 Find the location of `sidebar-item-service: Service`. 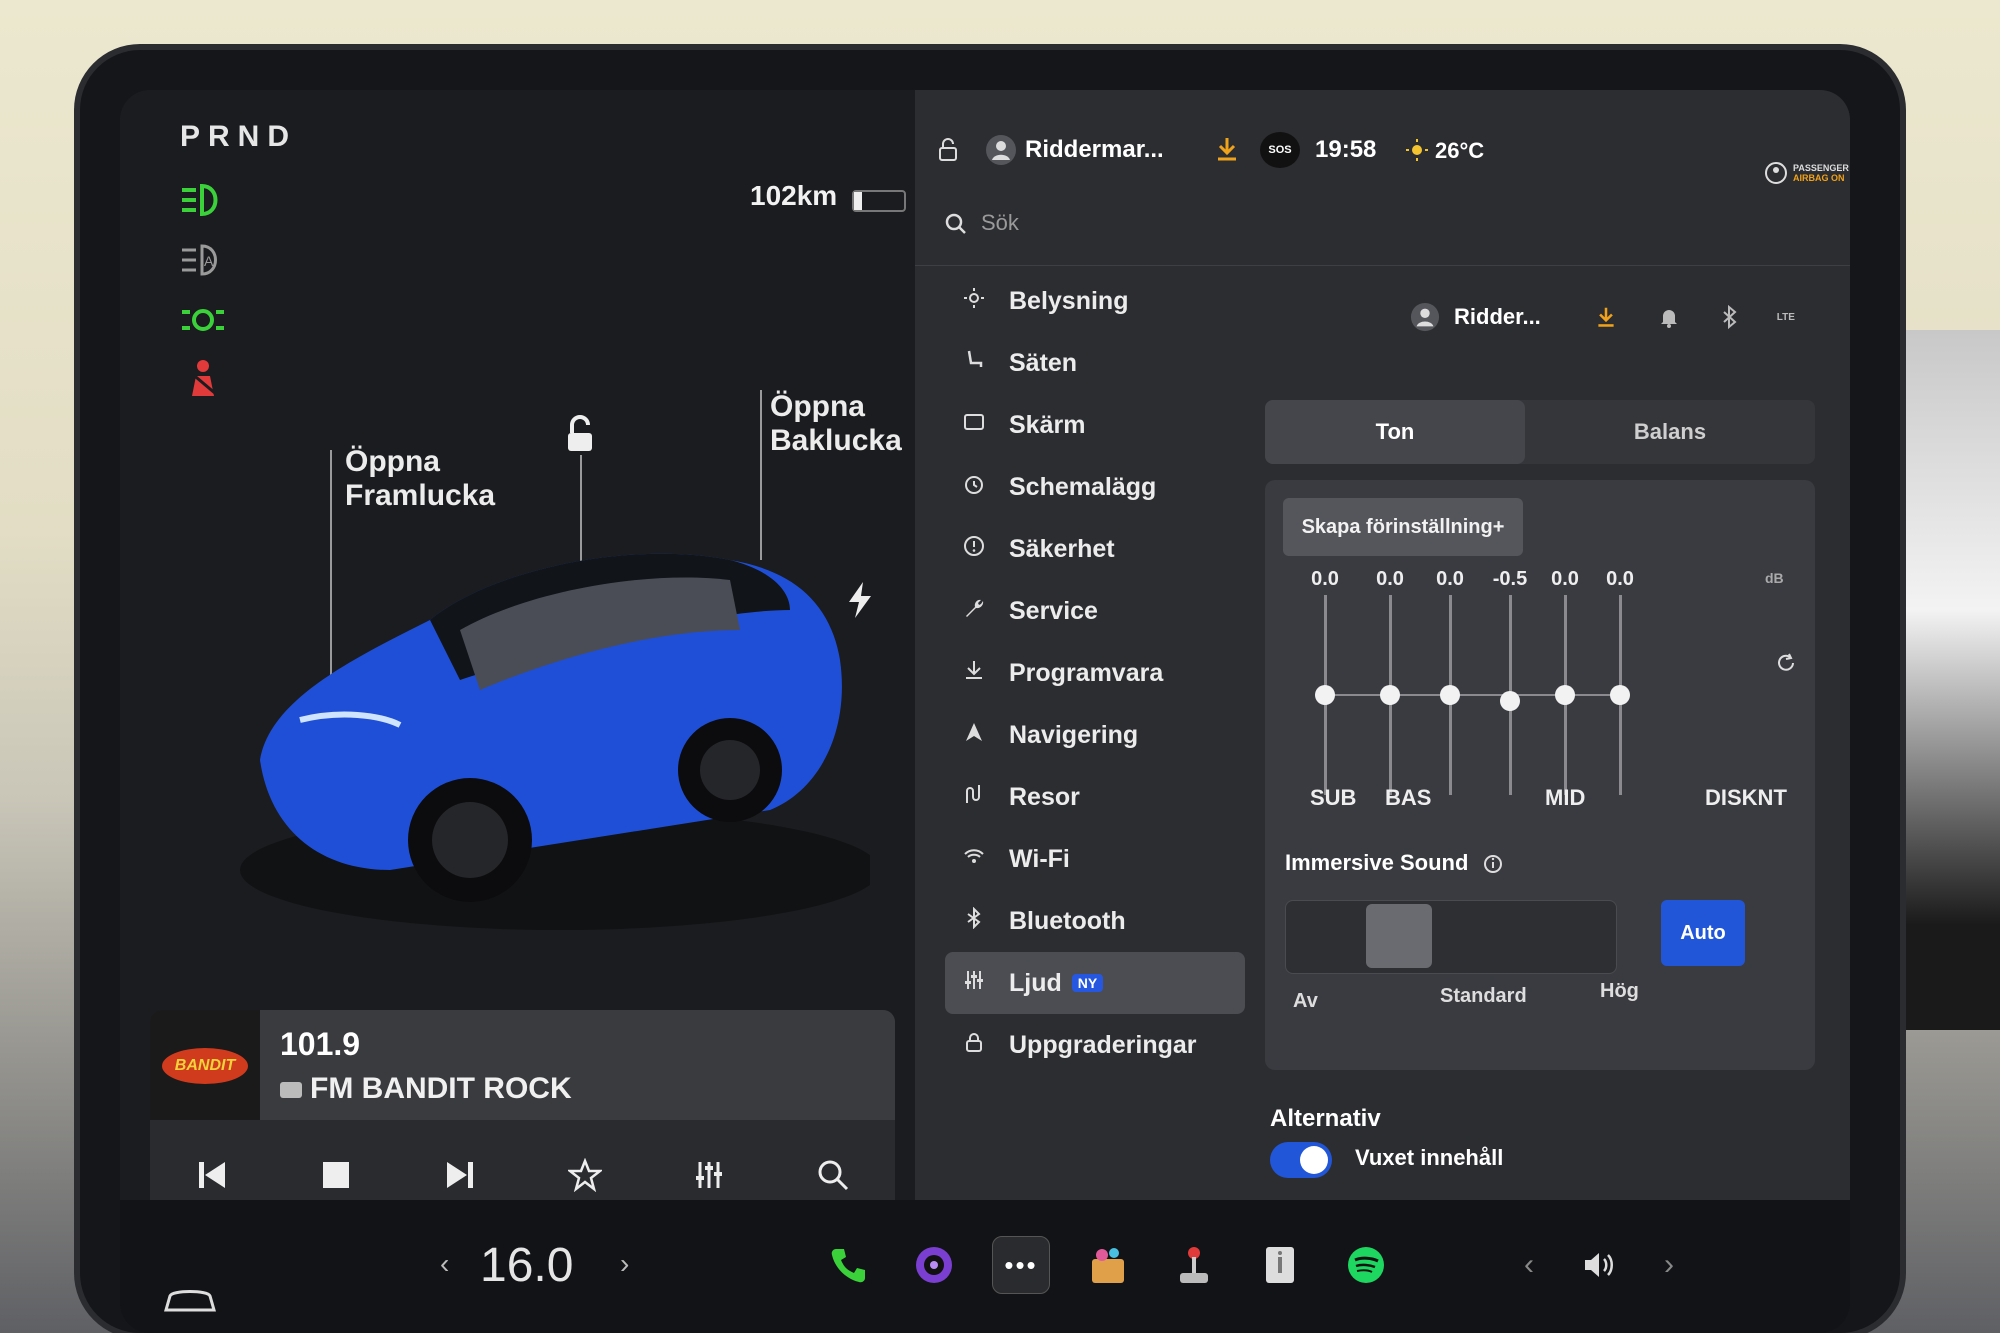

sidebar-item-service: Service is located at coordinates (1095, 611).